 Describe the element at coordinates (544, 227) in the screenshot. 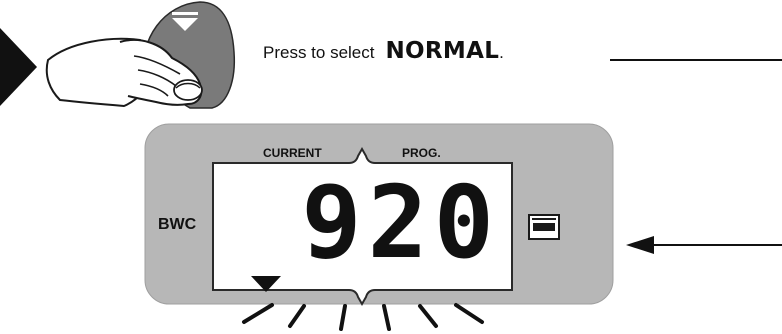

I see `rem-icon` at that location.